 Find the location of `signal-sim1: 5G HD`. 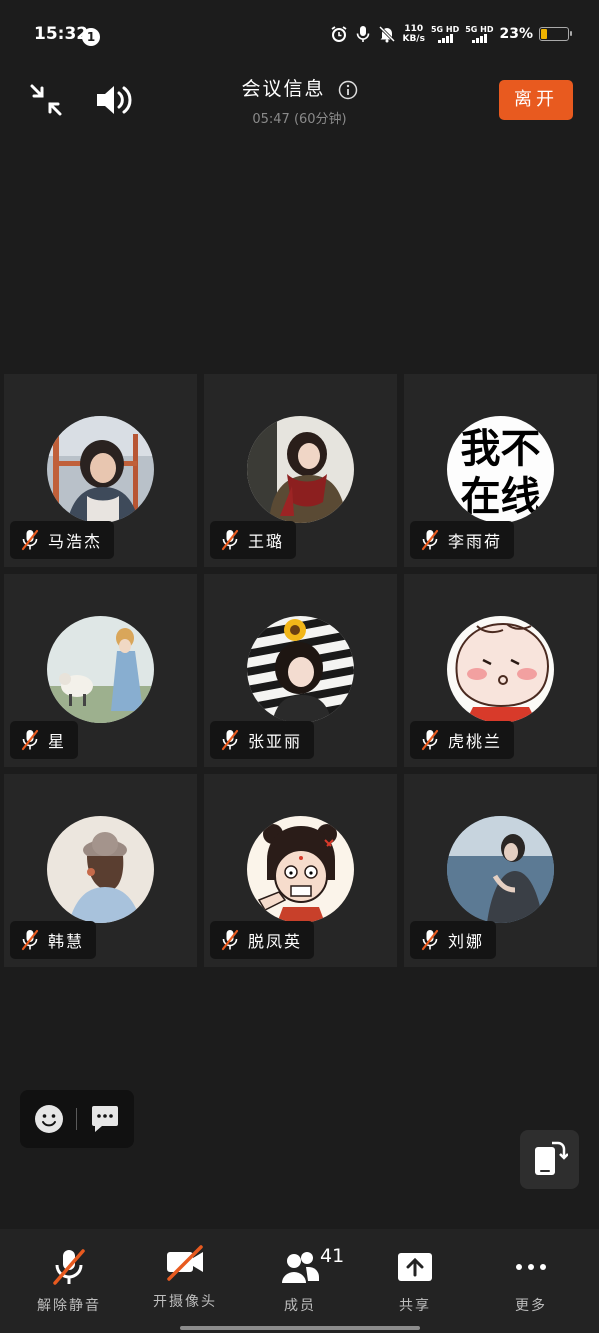

signal-sim1: 5G HD is located at coordinates (445, 34).